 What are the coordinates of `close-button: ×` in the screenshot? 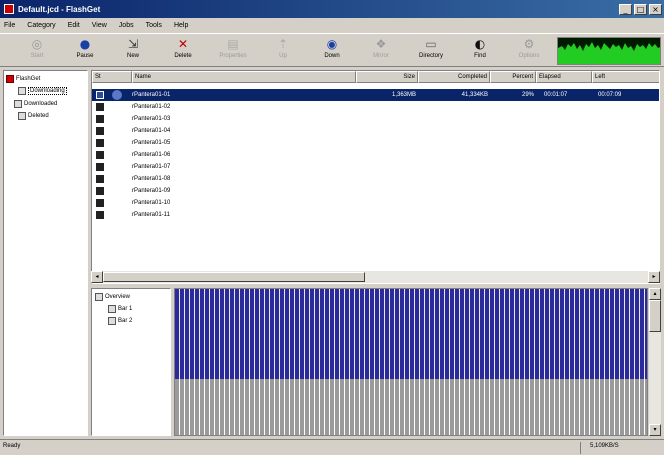 It's located at (655, 9).